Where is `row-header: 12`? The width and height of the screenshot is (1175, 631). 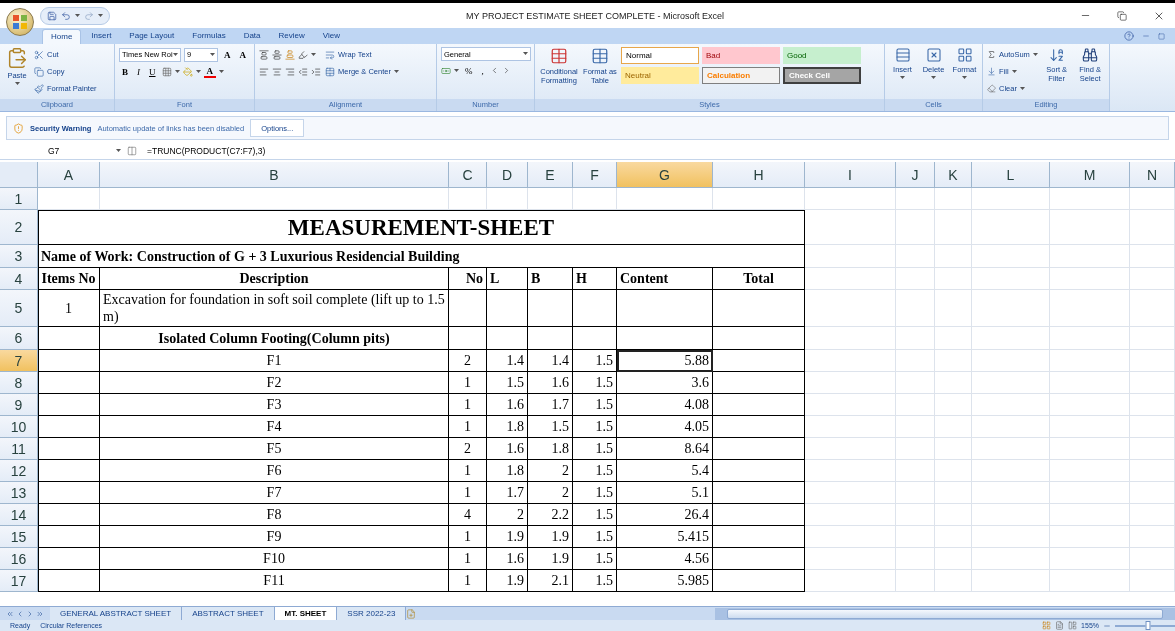 row-header: 12 is located at coordinates (19, 471).